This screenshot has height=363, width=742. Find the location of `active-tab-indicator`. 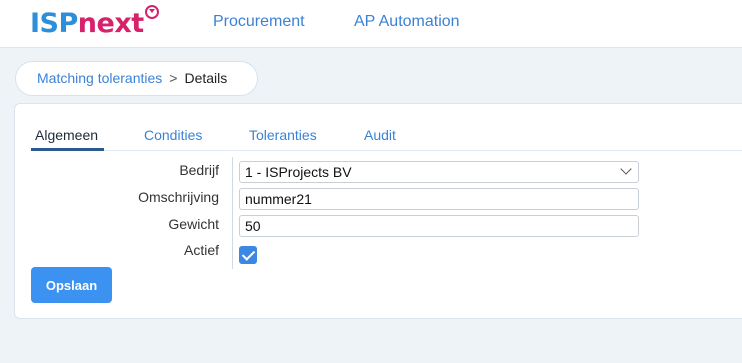

active-tab-indicator is located at coordinates (67, 149).